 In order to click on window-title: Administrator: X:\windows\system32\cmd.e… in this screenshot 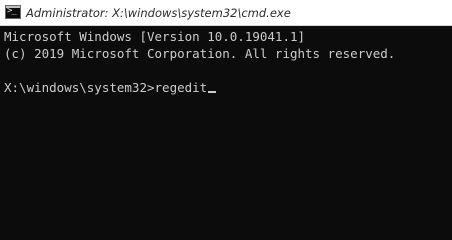, I will do `click(158, 13)`.